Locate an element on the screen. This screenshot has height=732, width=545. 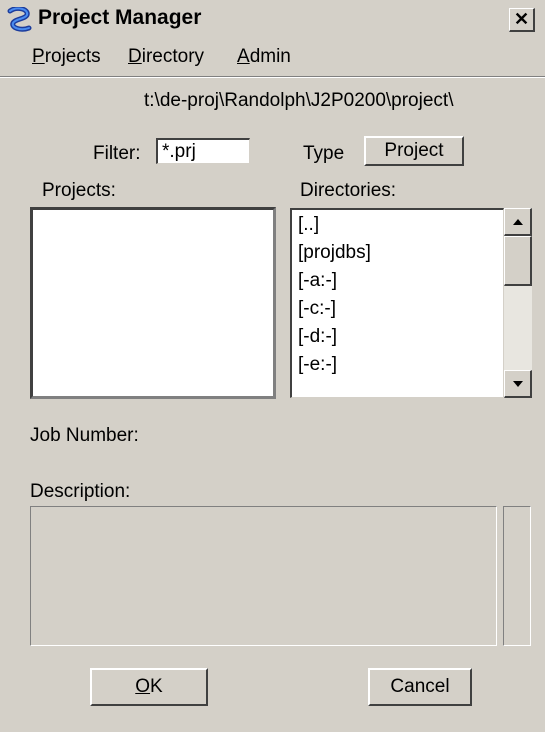
menu-directory: Directory is located at coordinates (166, 57).